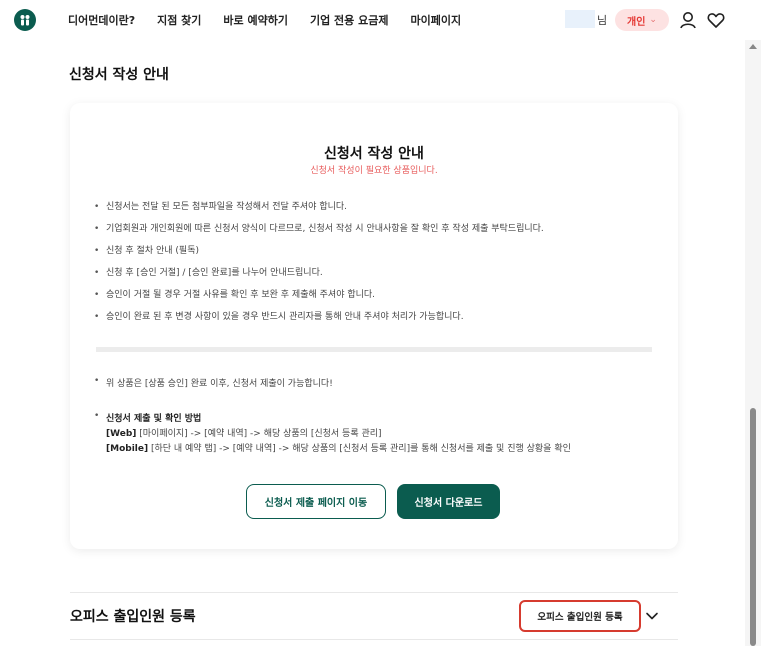 The height and width of the screenshot is (646, 761). What do you see at coordinates (580, 616) in the screenshot?
I see `office-access-register-tag: 오피스 출입인원 등록` at bounding box center [580, 616].